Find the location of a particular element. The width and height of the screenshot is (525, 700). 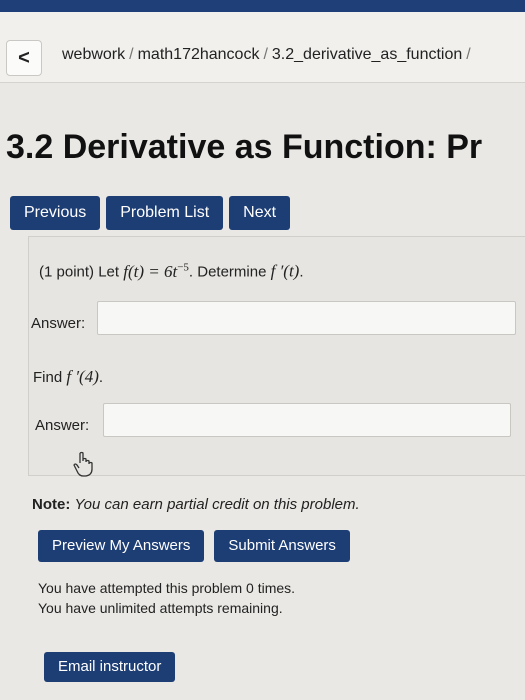

find-expression: f ′(4) is located at coordinates (82, 376).